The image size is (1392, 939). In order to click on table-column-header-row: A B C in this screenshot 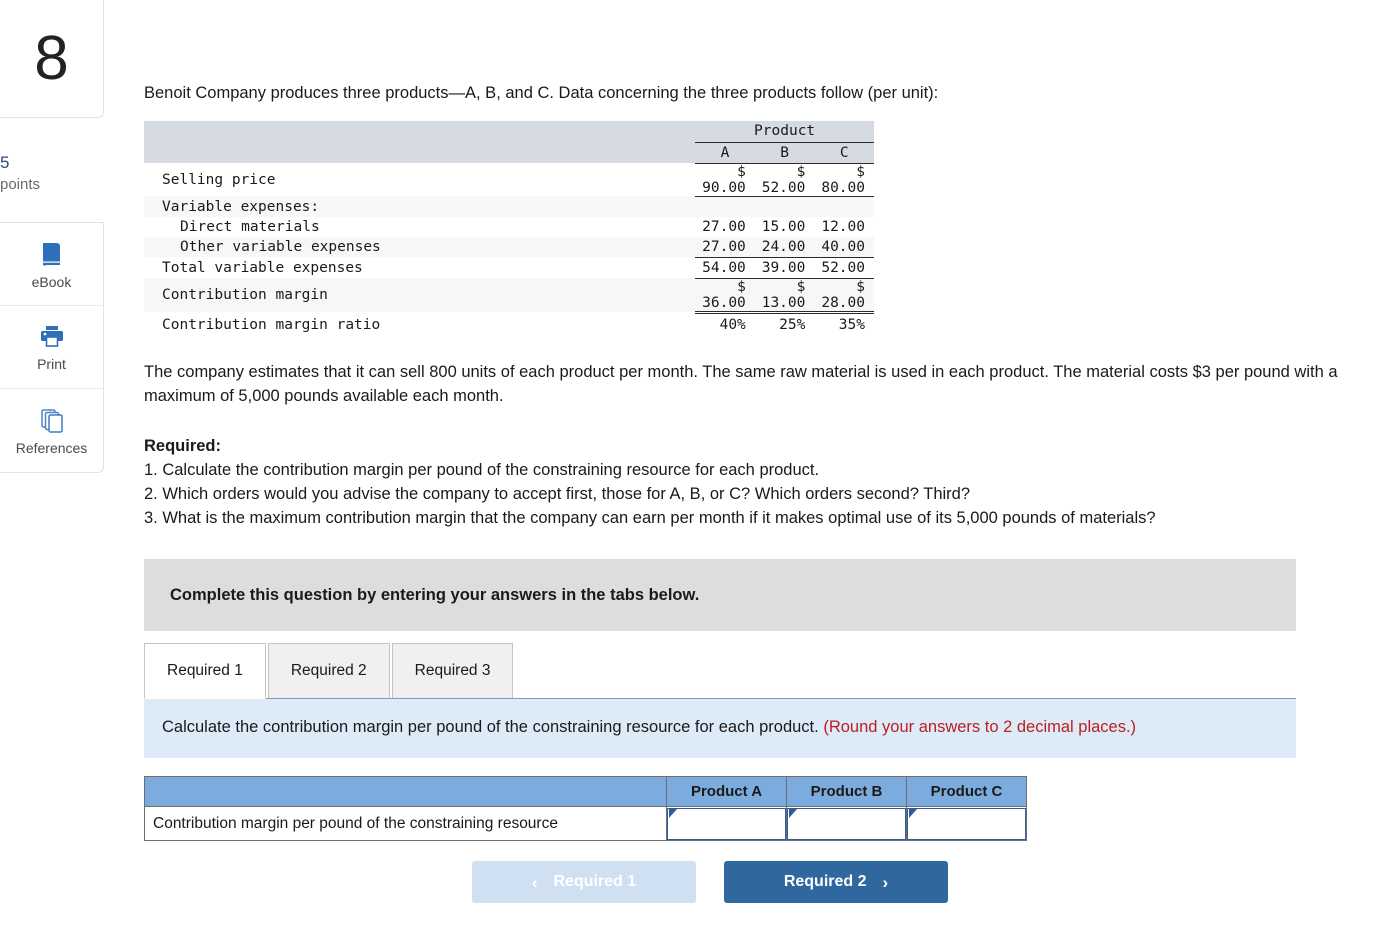, I will do `click(509, 153)`.